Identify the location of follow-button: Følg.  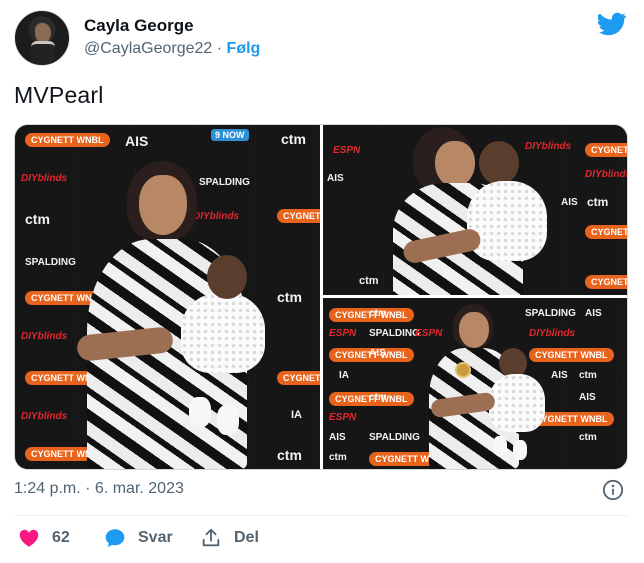
(244, 48).